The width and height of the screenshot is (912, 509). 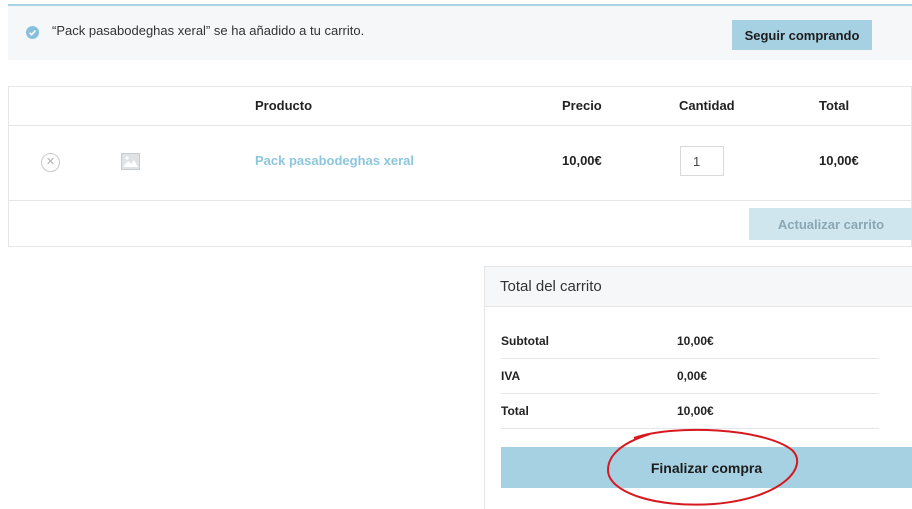 What do you see at coordinates (834, 105) in the screenshot?
I see `header-total: Total` at bounding box center [834, 105].